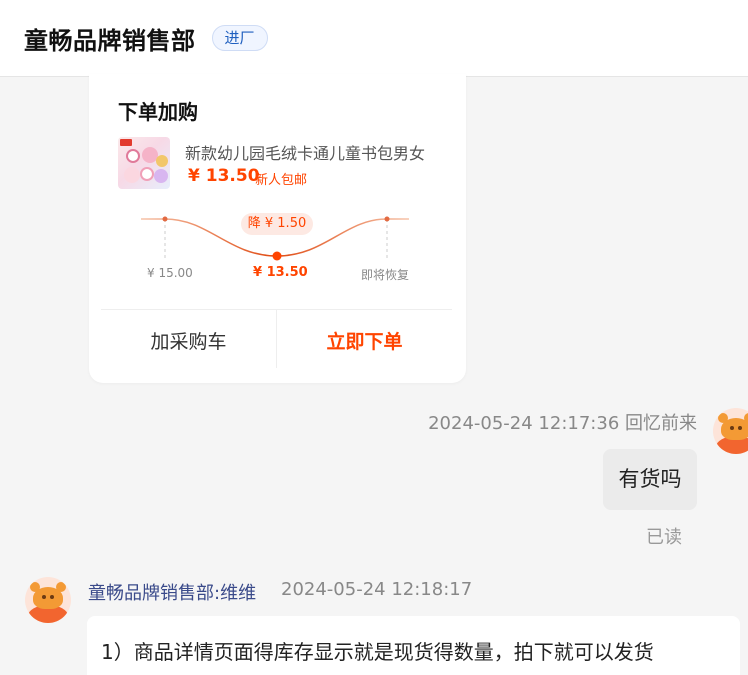 This screenshot has height=675, width=748. What do you see at coordinates (385, 275) in the screenshot?
I see `restore-label: 即将恢复` at bounding box center [385, 275].